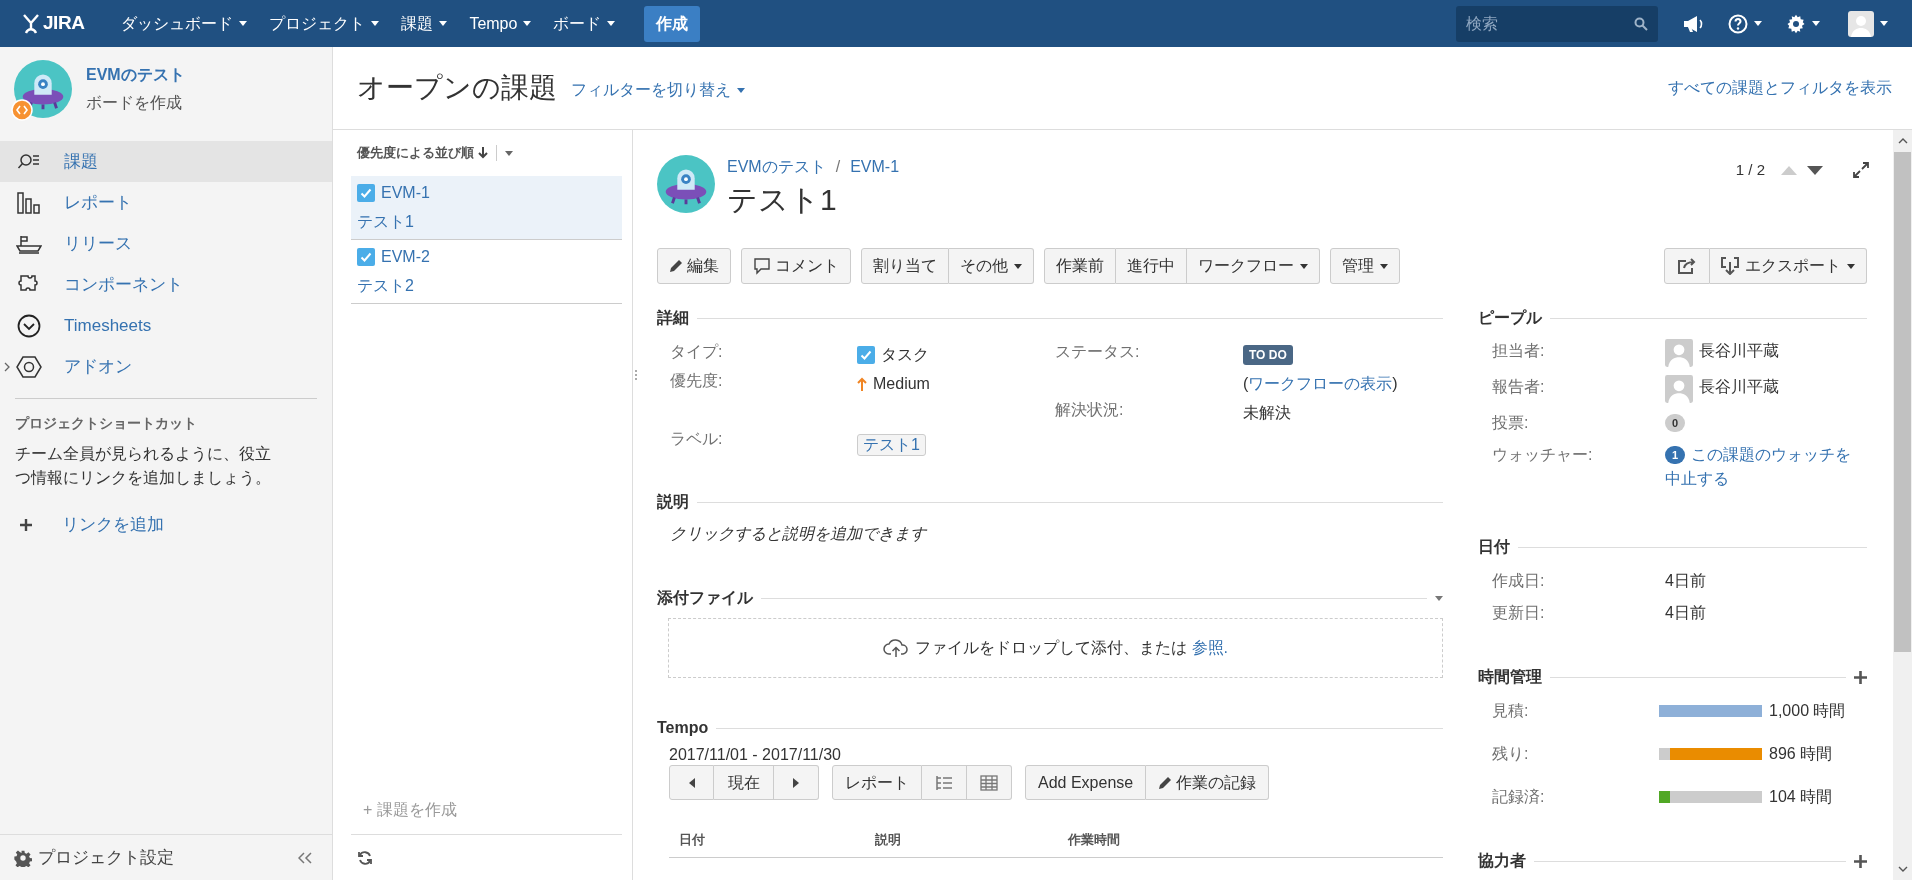  Describe the element at coordinates (386, 286) in the screenshot. I see `issue-summary: テスト2` at that location.